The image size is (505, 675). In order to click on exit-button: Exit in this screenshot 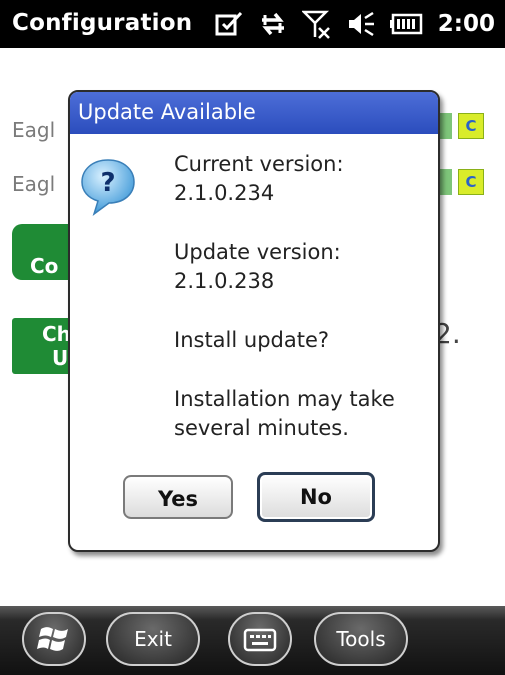, I will do `click(153, 639)`.